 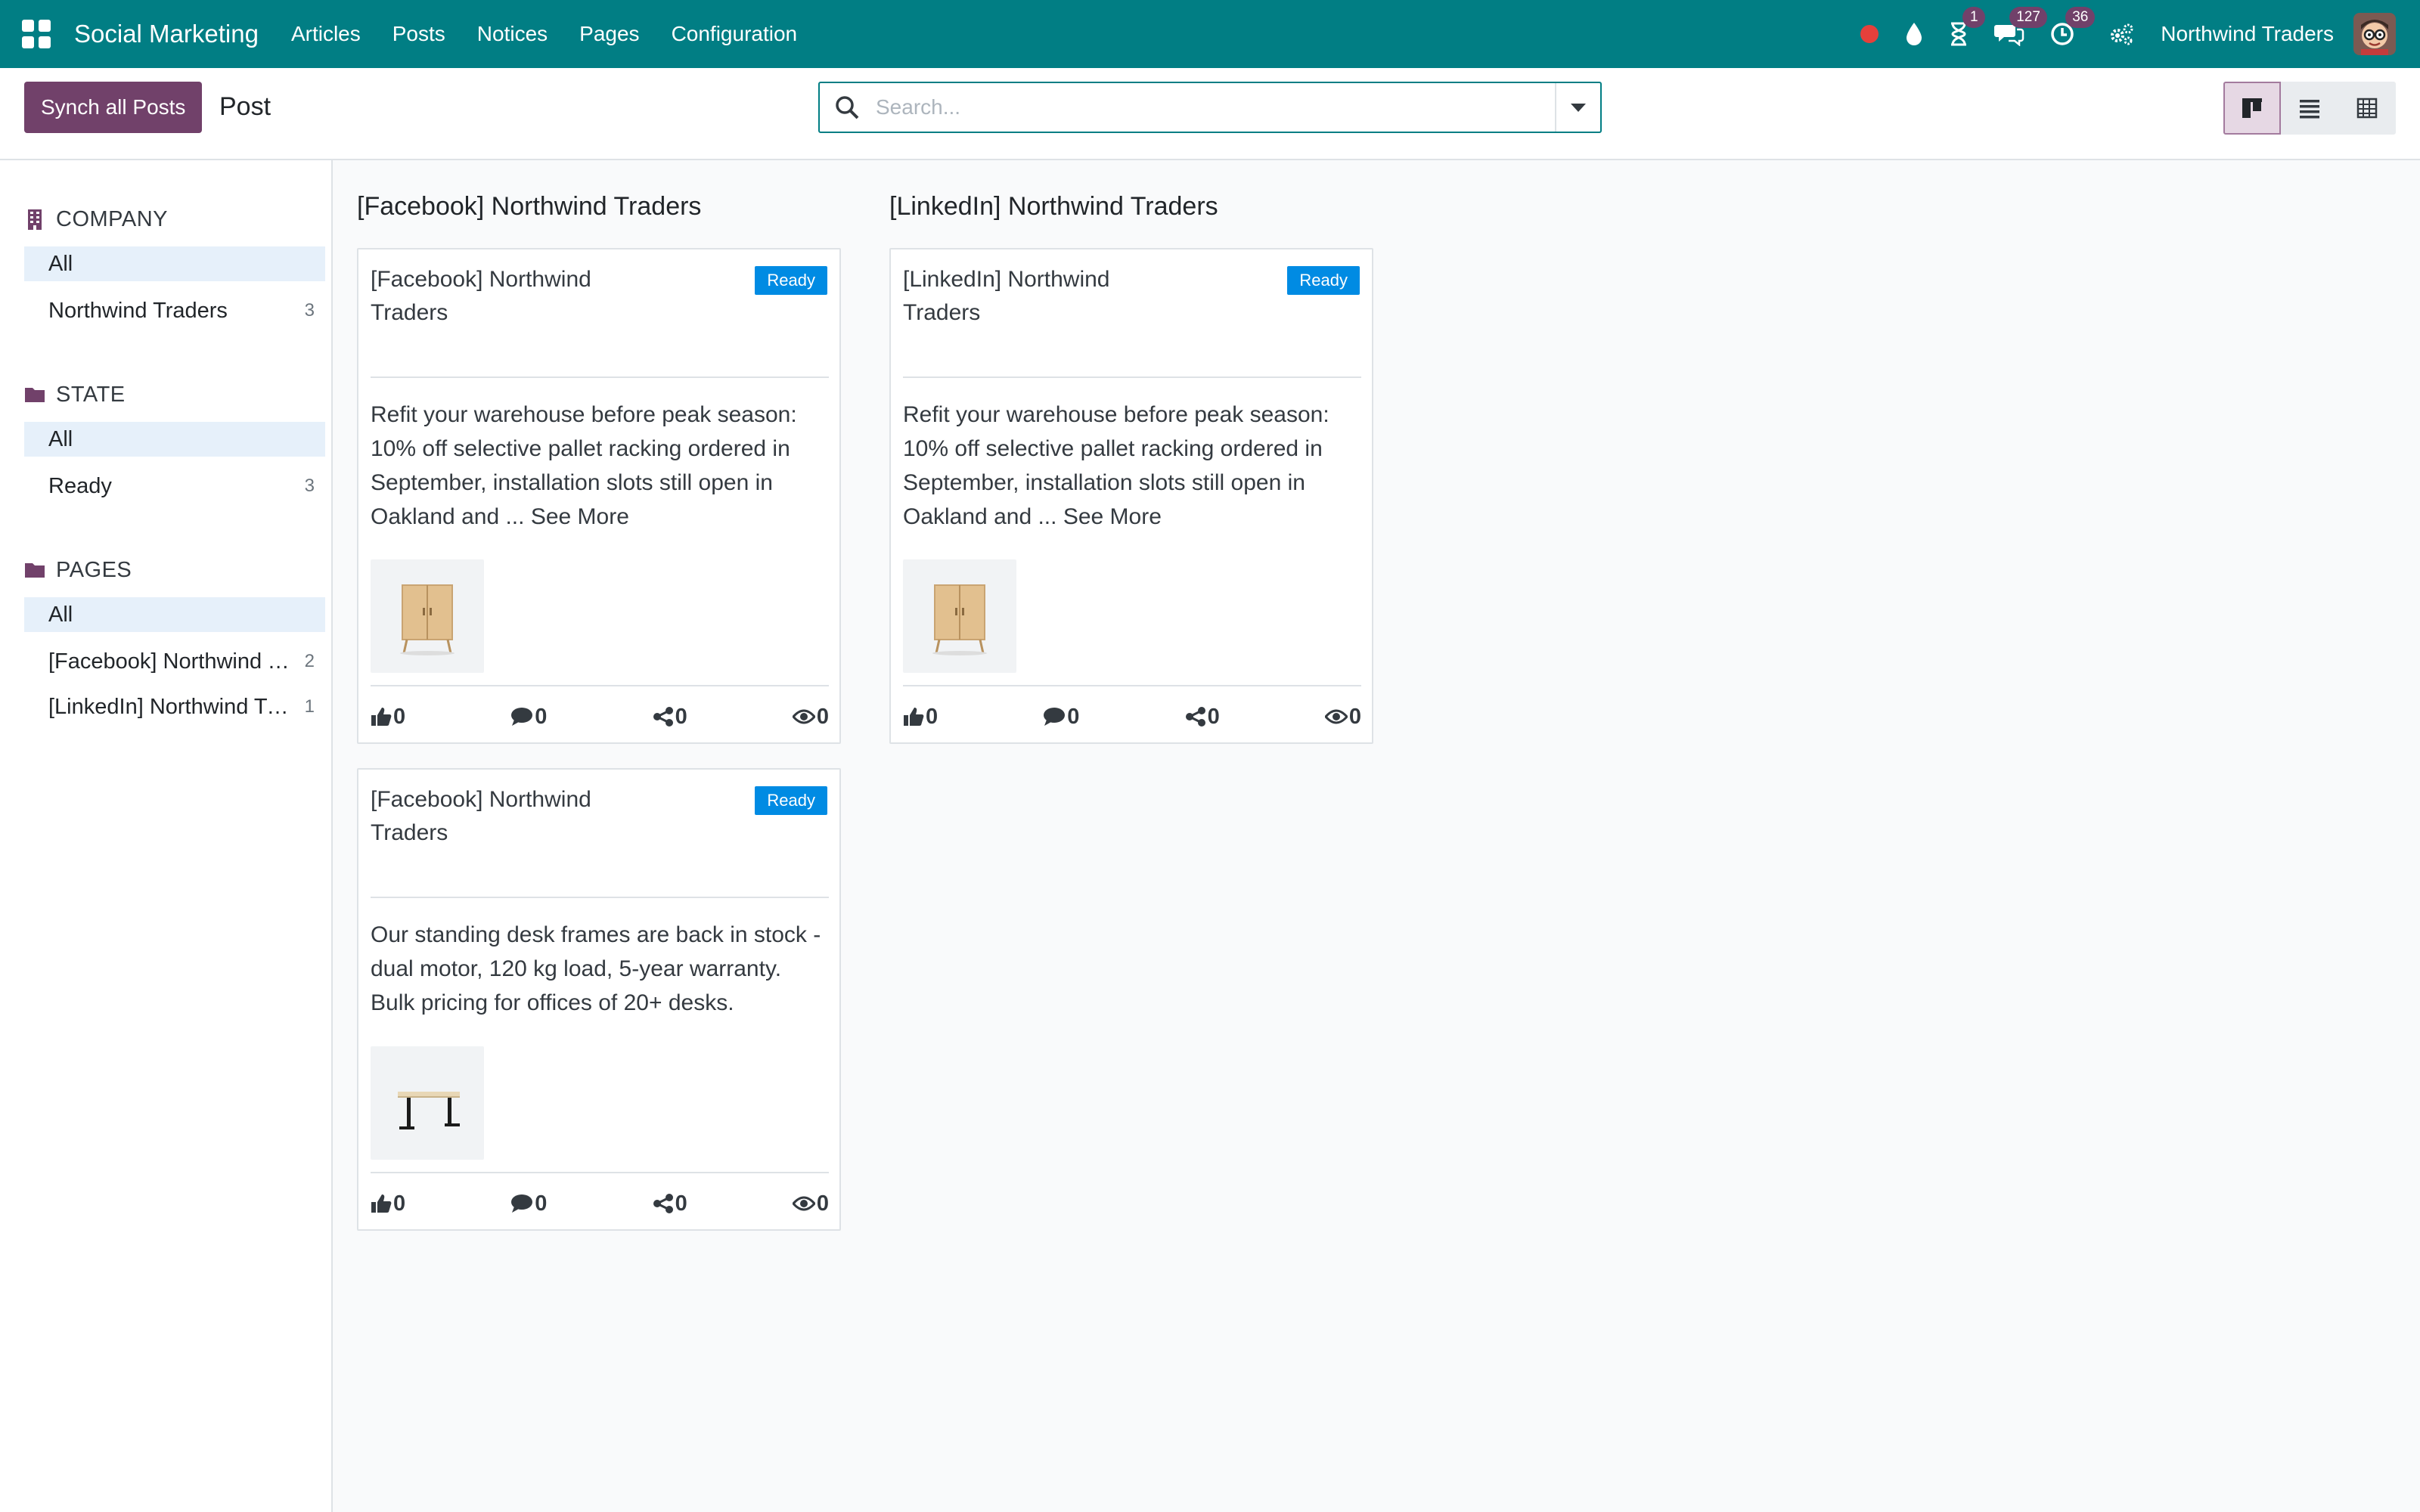 What do you see at coordinates (36, 34) in the screenshot?
I see `apps-menu-icon` at bounding box center [36, 34].